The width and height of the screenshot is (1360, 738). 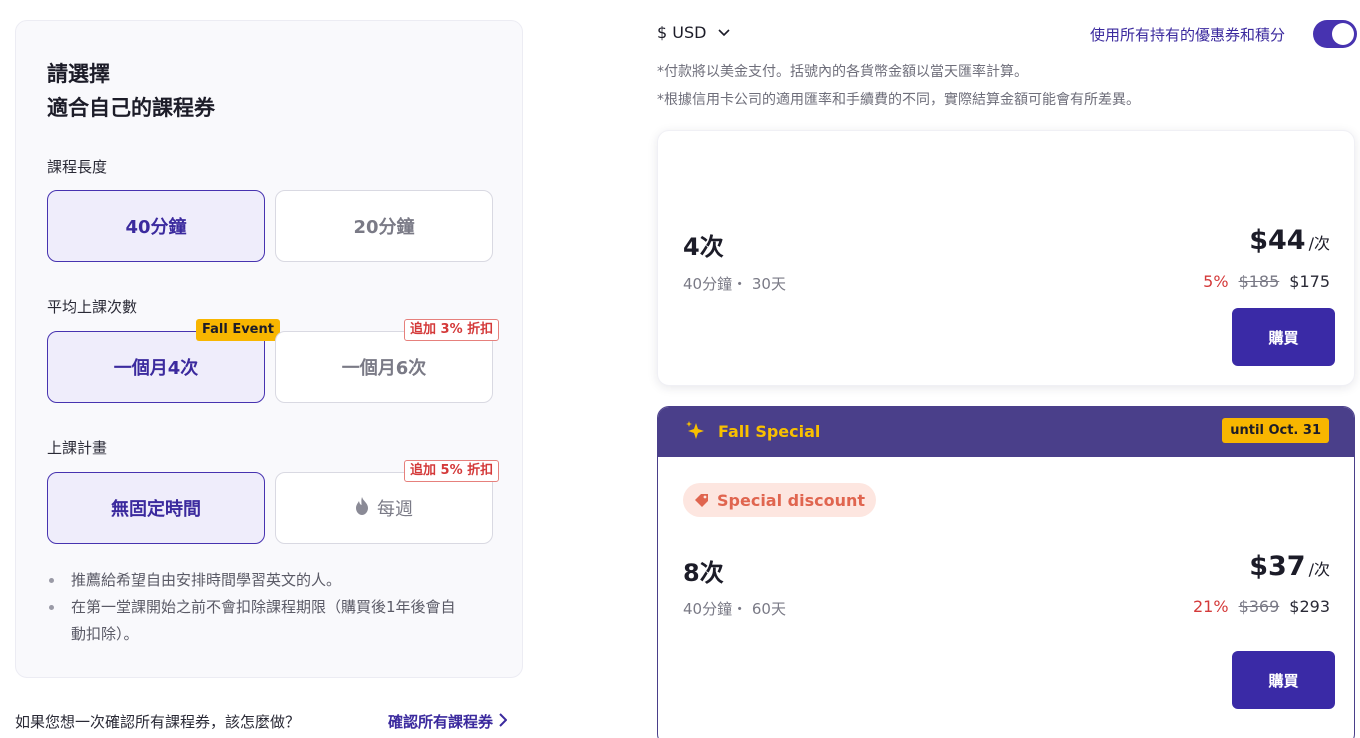 What do you see at coordinates (842, 72) in the screenshot?
I see `payment-note-1: *付款將以美金支付。括號內的各貨幣金額以當天匯率計算。` at bounding box center [842, 72].